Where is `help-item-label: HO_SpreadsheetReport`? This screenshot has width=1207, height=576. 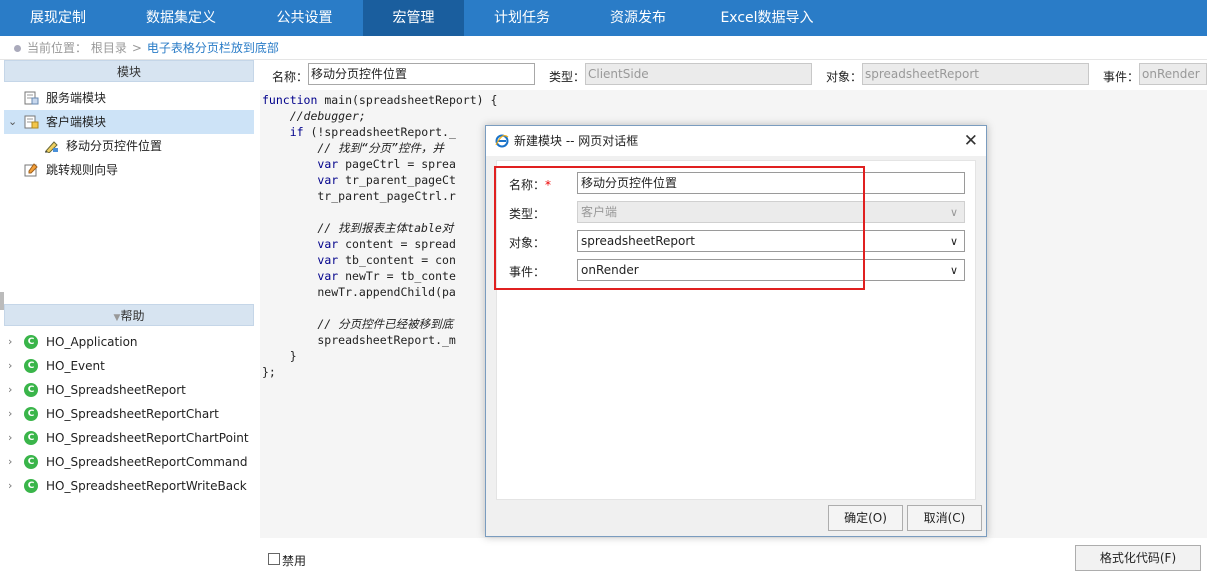
help-item-label: HO_SpreadsheetReport is located at coordinates (116, 390).